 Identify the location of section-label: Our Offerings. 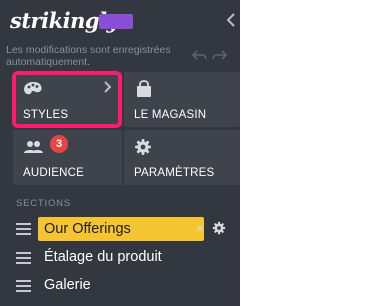
(87, 229).